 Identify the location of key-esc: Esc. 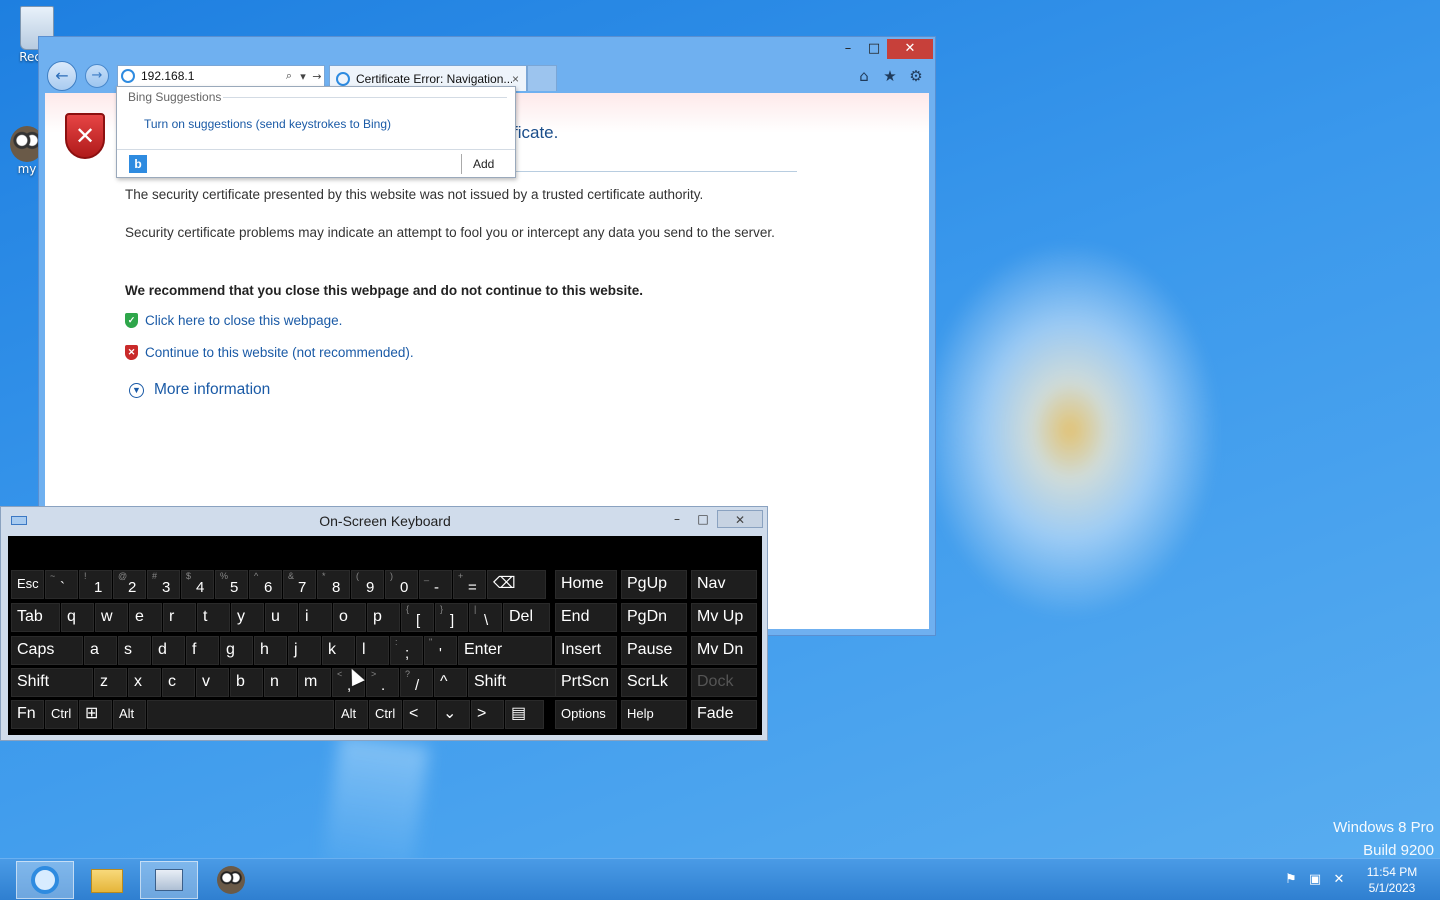
(27, 584).